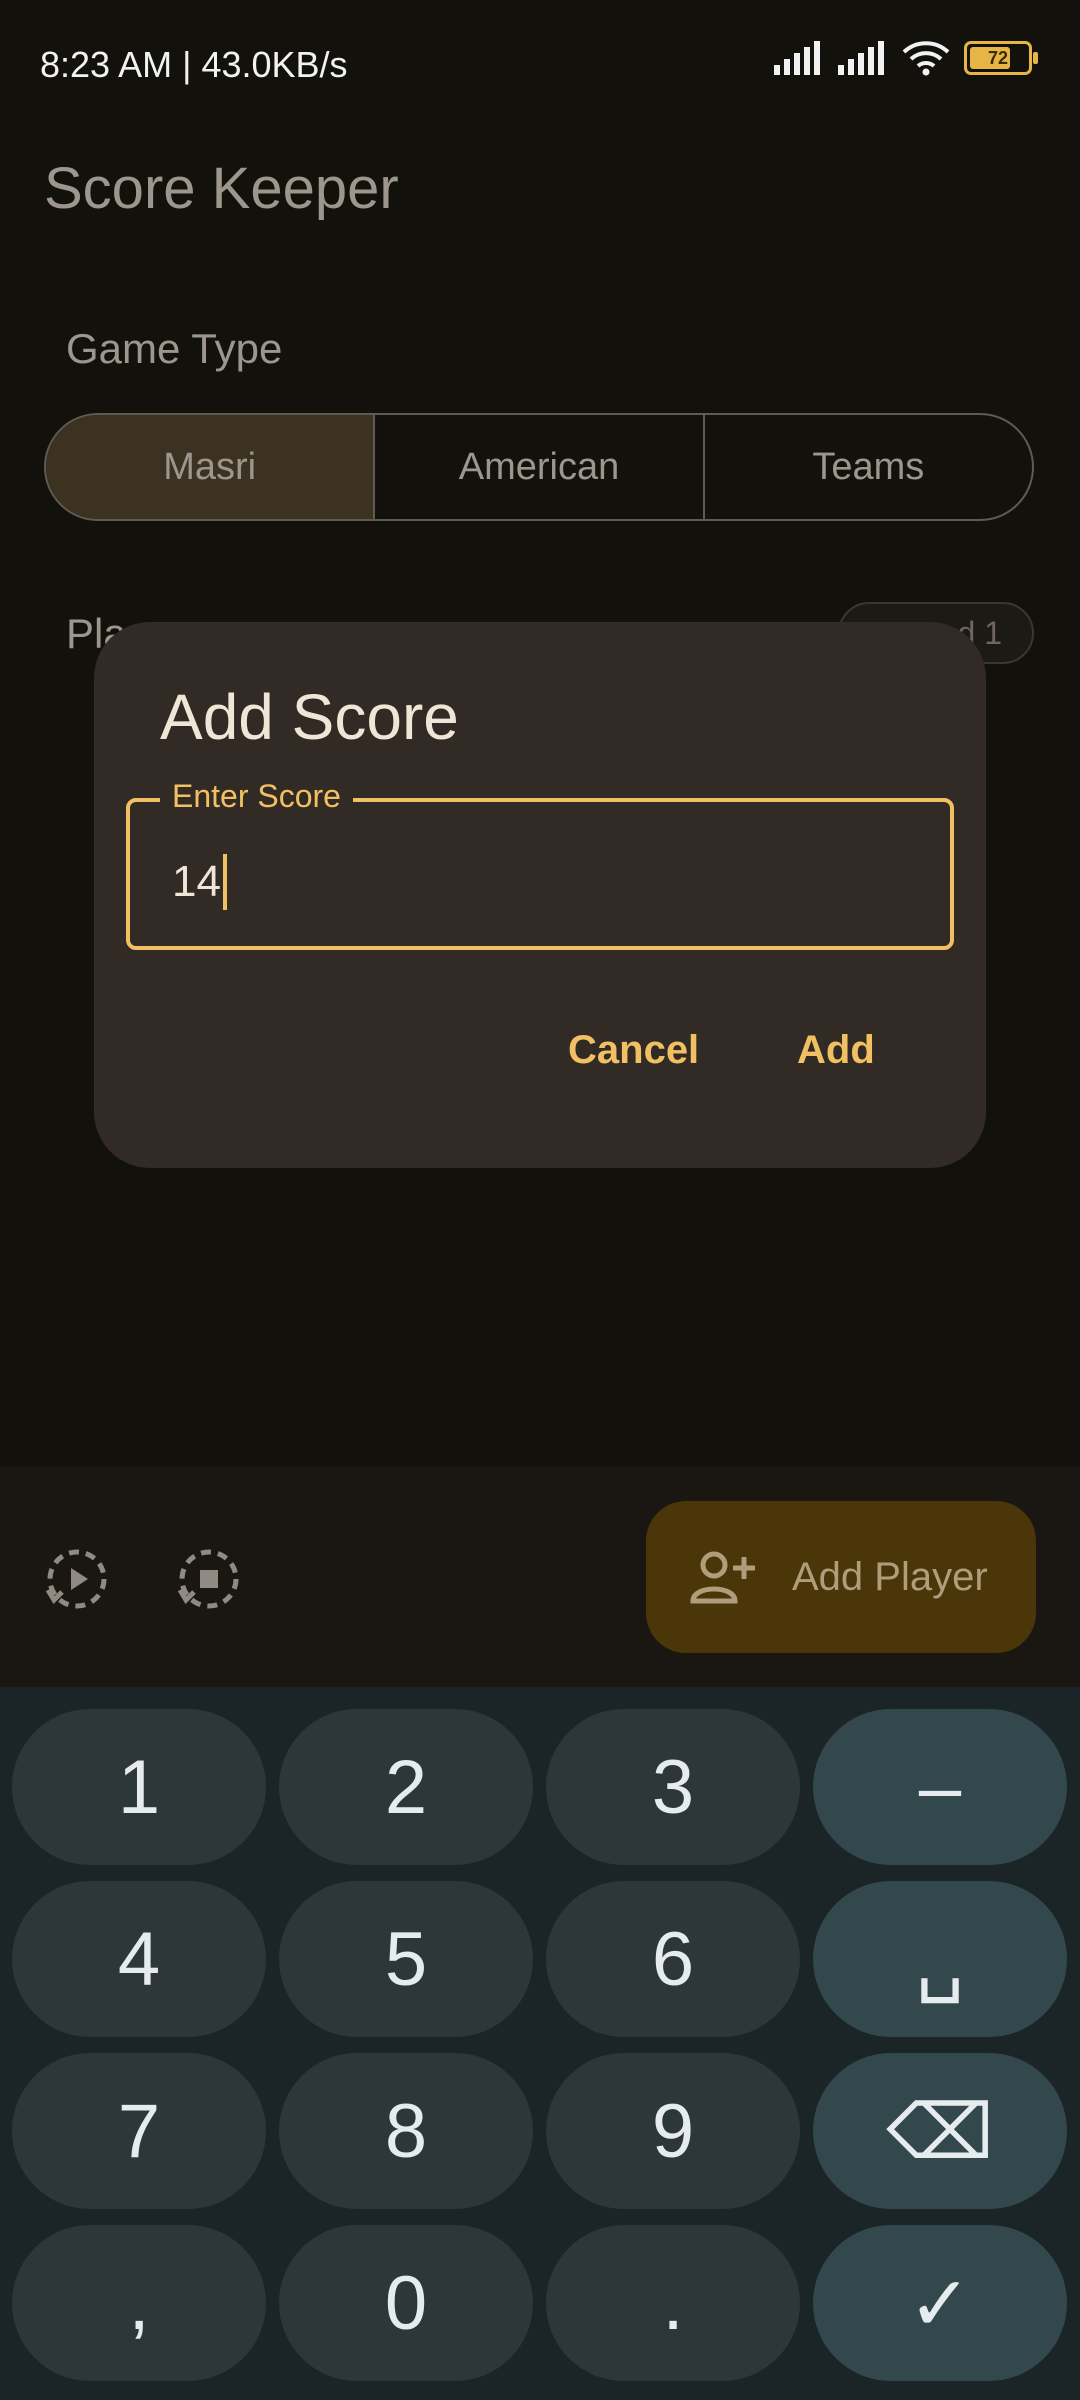 The width and height of the screenshot is (1080, 2400). Describe the element at coordinates (540, 65) in the screenshot. I see `status-bar: 8:23 AM | 43.0KB/s 72` at that location.